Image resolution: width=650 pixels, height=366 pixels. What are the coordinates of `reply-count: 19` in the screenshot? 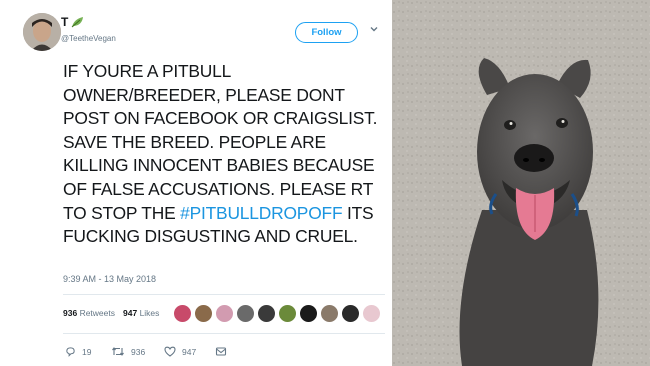 It's located at (87, 351).